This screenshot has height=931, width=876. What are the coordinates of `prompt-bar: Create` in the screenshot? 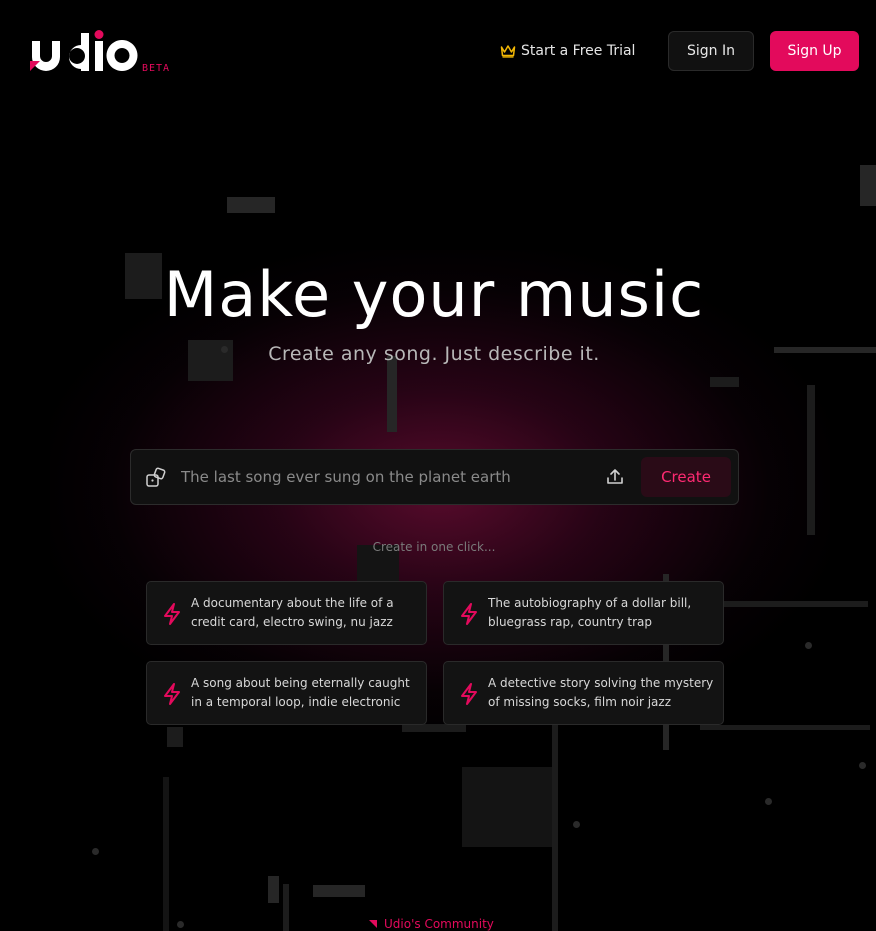 It's located at (434, 477).